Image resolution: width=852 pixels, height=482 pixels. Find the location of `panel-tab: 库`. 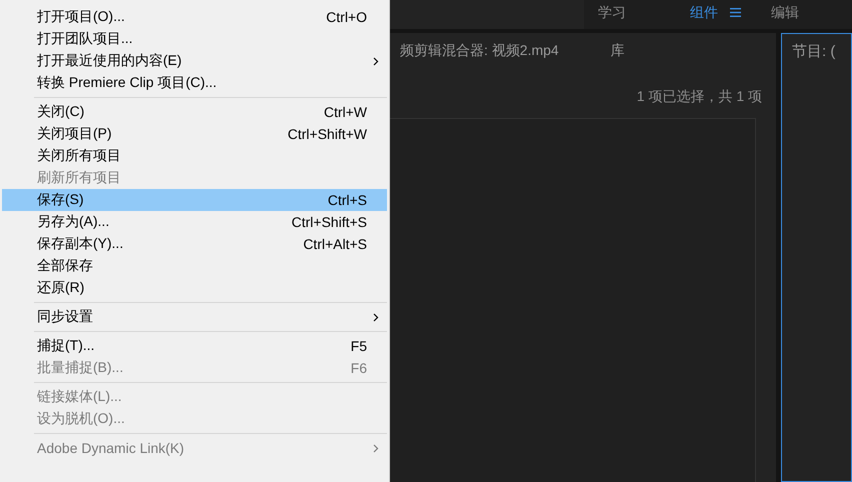

panel-tab: 库 is located at coordinates (617, 55).